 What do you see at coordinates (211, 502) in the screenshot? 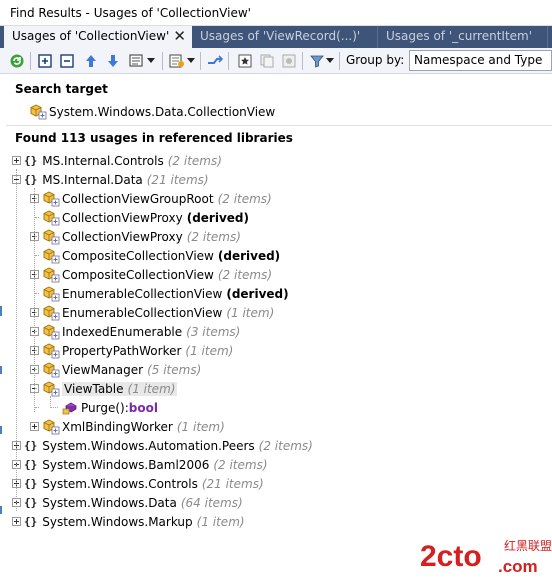
I see `usage-count: (64 items)` at bounding box center [211, 502].